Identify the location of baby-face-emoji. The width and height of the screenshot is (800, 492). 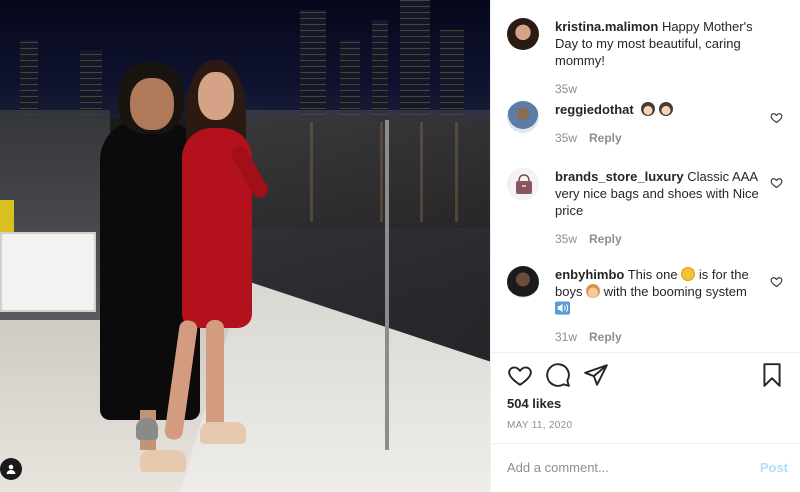
(593, 291).